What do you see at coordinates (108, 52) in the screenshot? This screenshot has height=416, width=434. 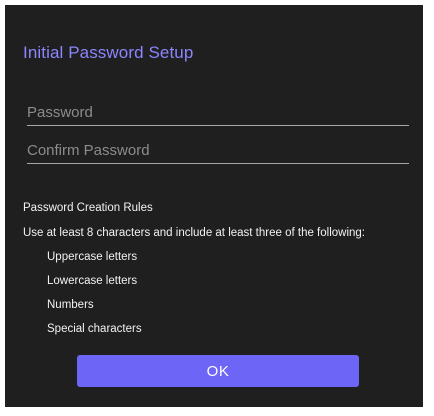 I see `dialog-title: Initial Password Setup` at bounding box center [108, 52].